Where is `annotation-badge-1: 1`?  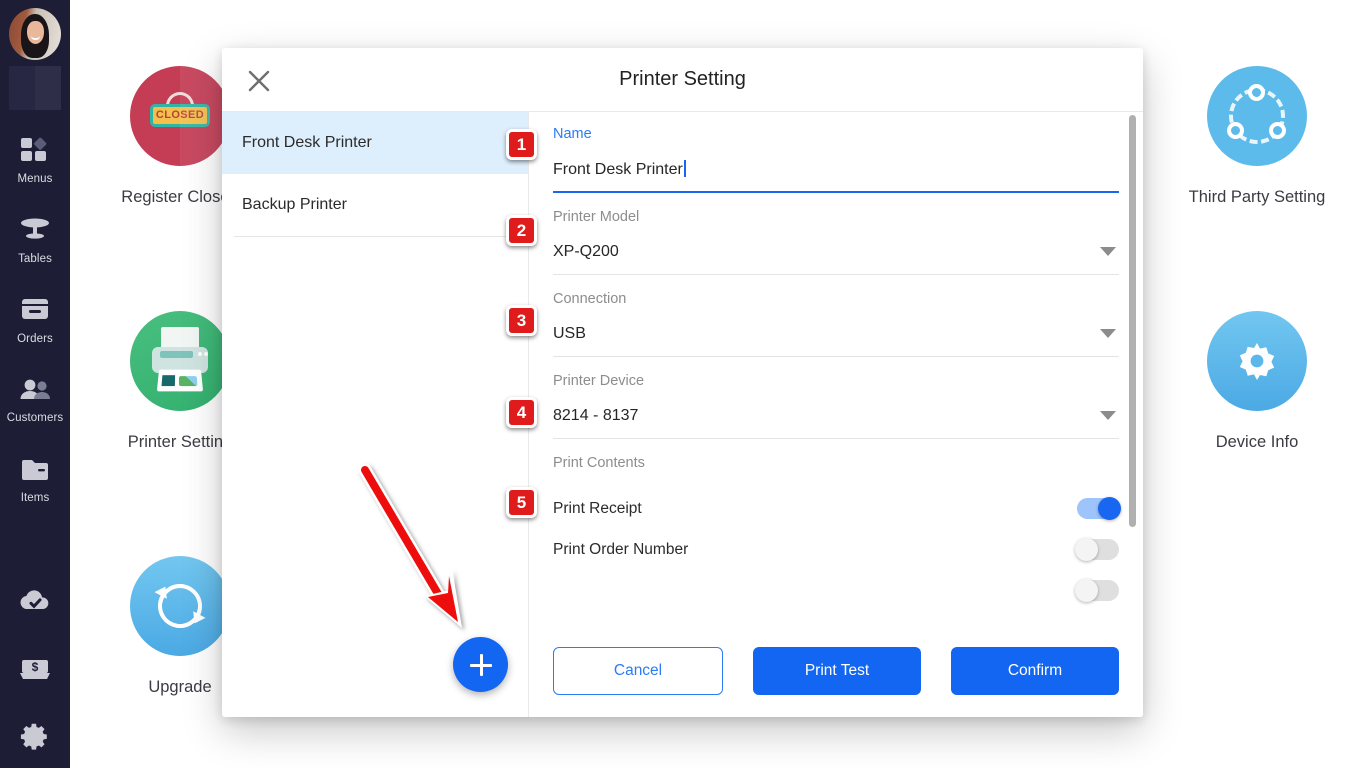
annotation-badge-1: 1 is located at coordinates (521, 144).